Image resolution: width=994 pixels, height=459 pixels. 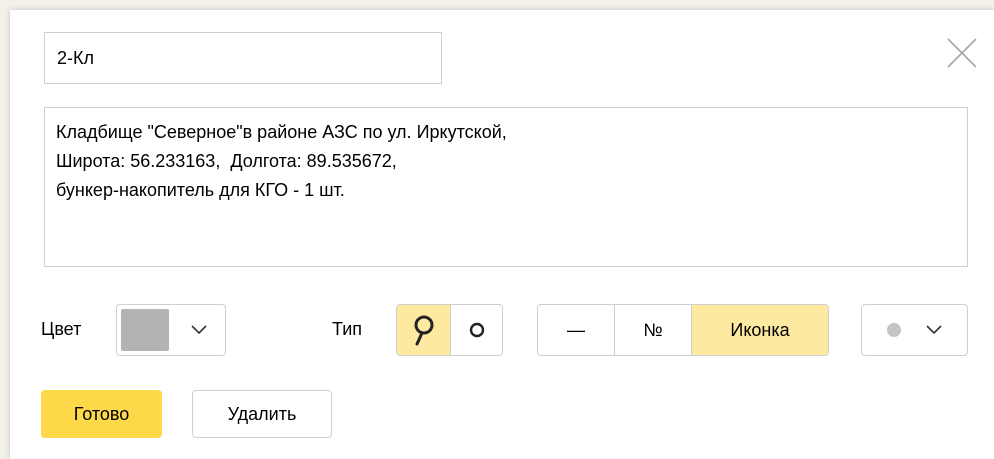 I want to click on close-button, so click(x=962, y=53).